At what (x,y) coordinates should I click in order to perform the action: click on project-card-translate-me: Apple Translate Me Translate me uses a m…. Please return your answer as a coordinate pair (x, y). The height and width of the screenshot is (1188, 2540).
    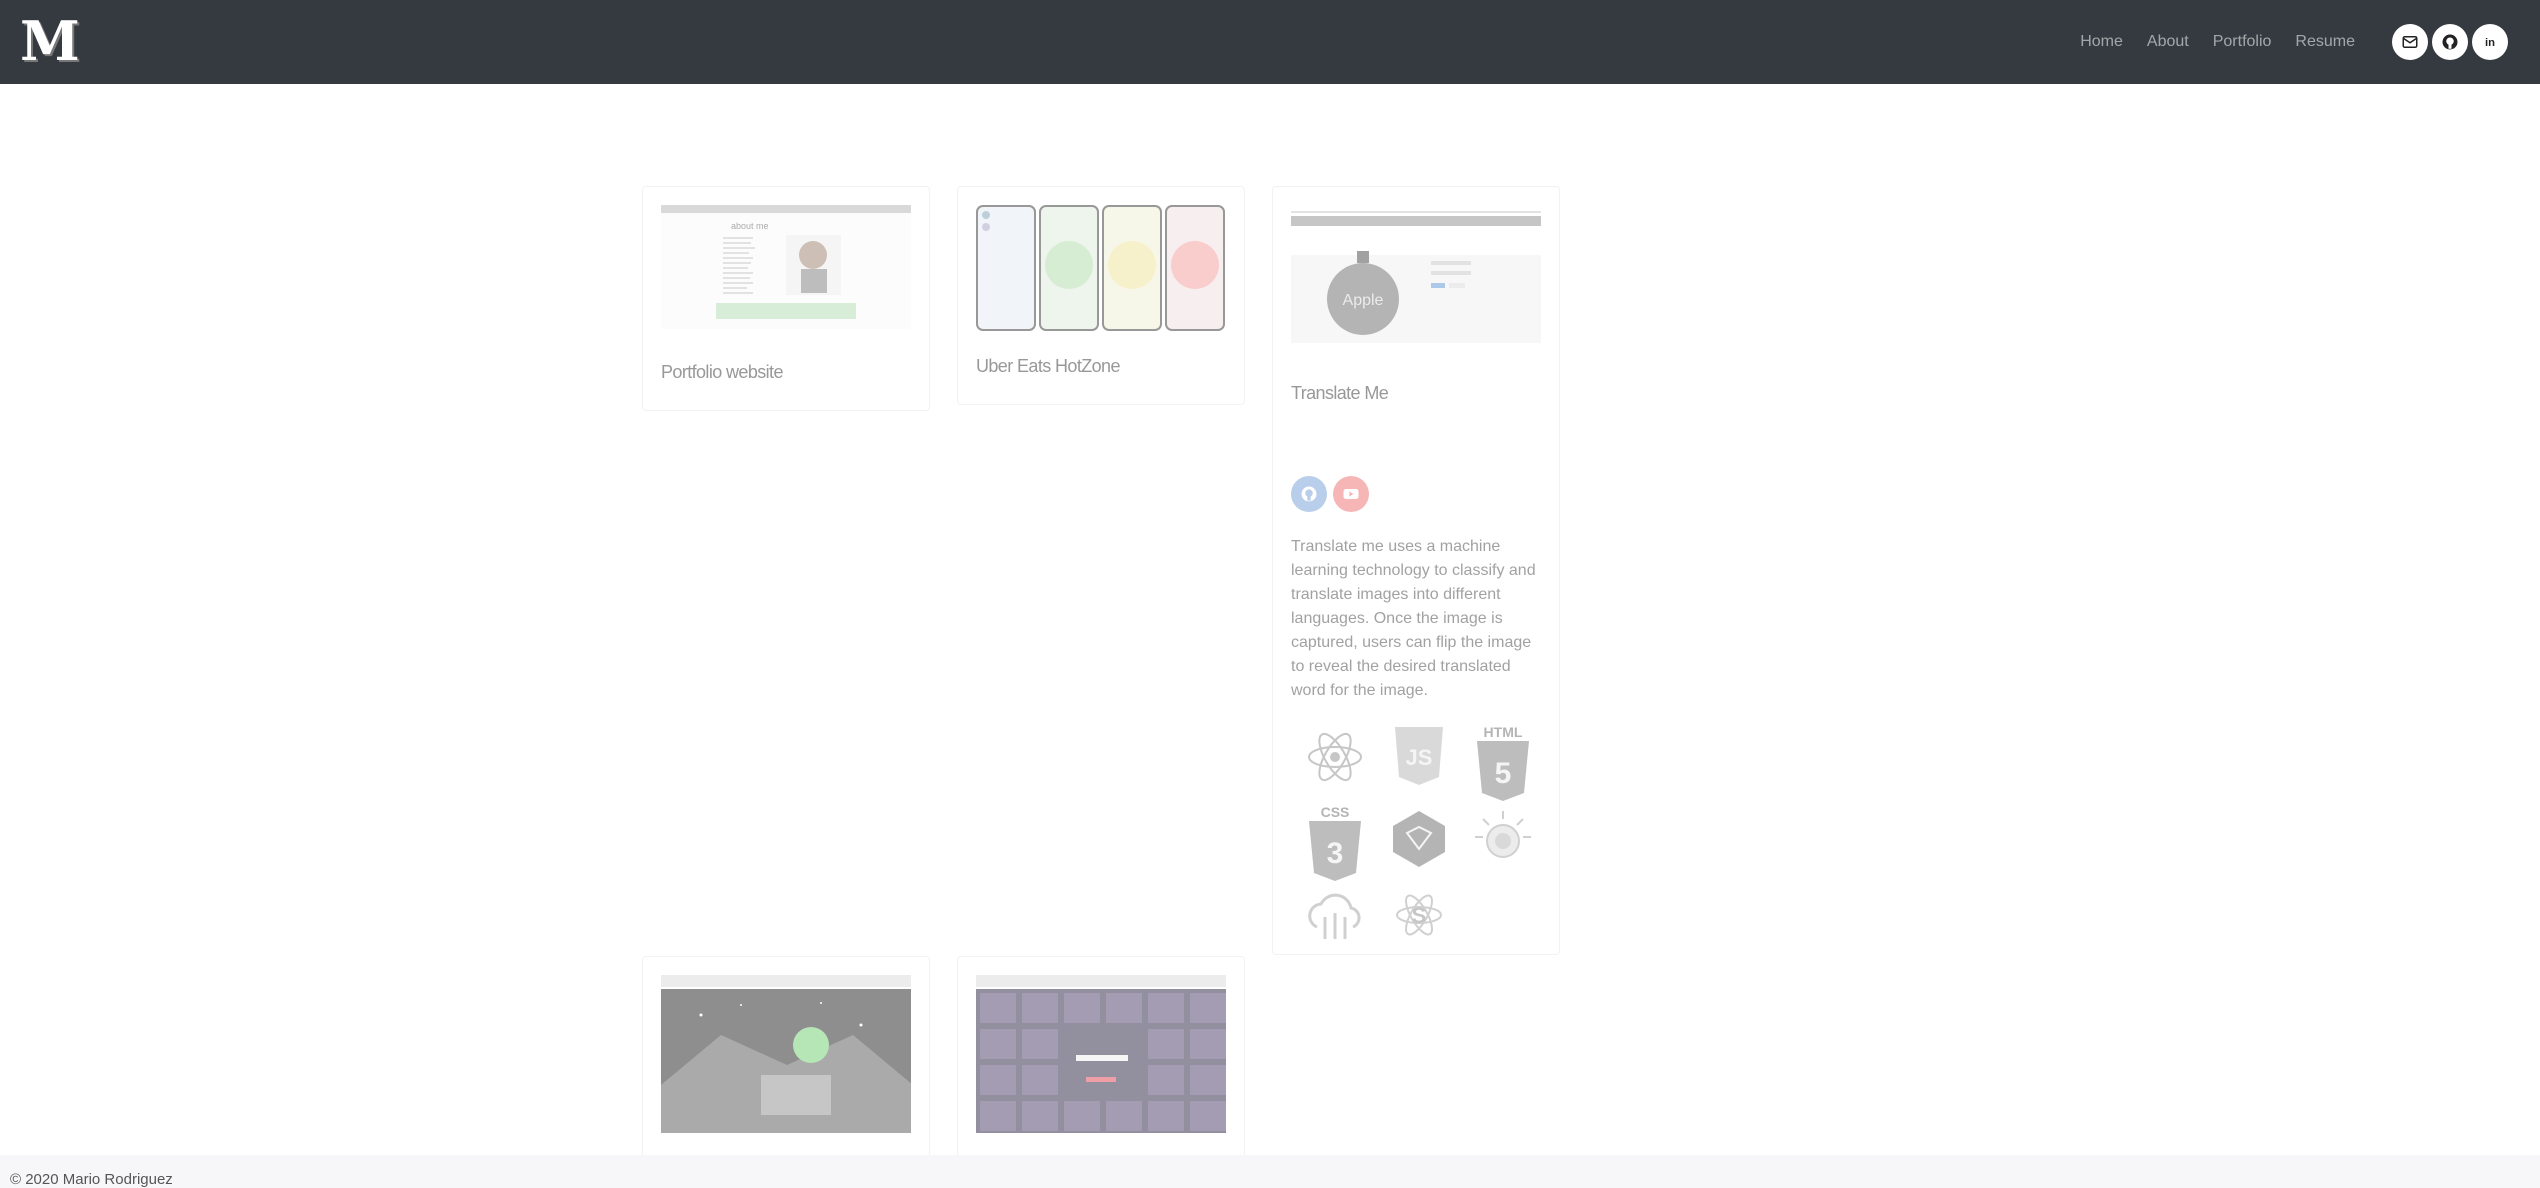
    Looking at the image, I should click on (1416, 570).